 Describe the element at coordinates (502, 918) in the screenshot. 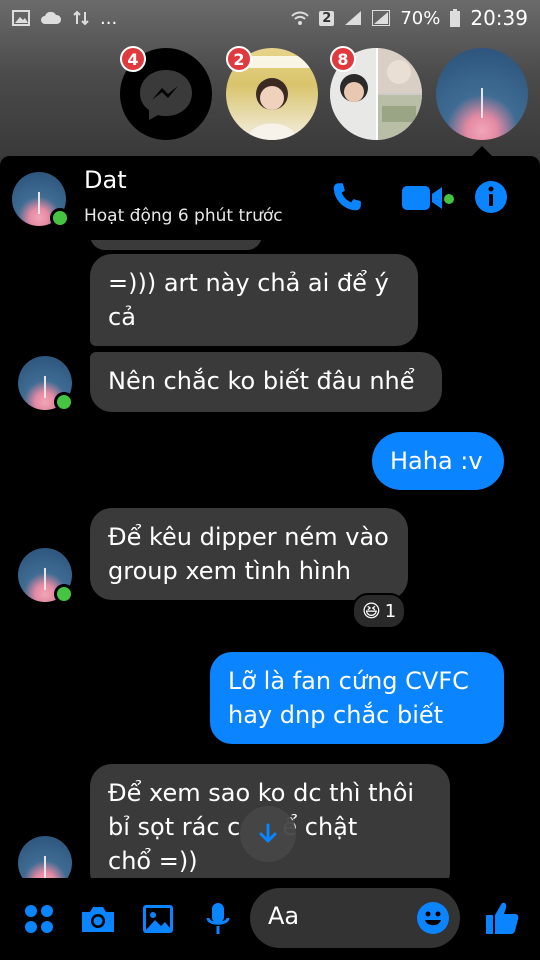

I see `thumbs-up-icon` at that location.